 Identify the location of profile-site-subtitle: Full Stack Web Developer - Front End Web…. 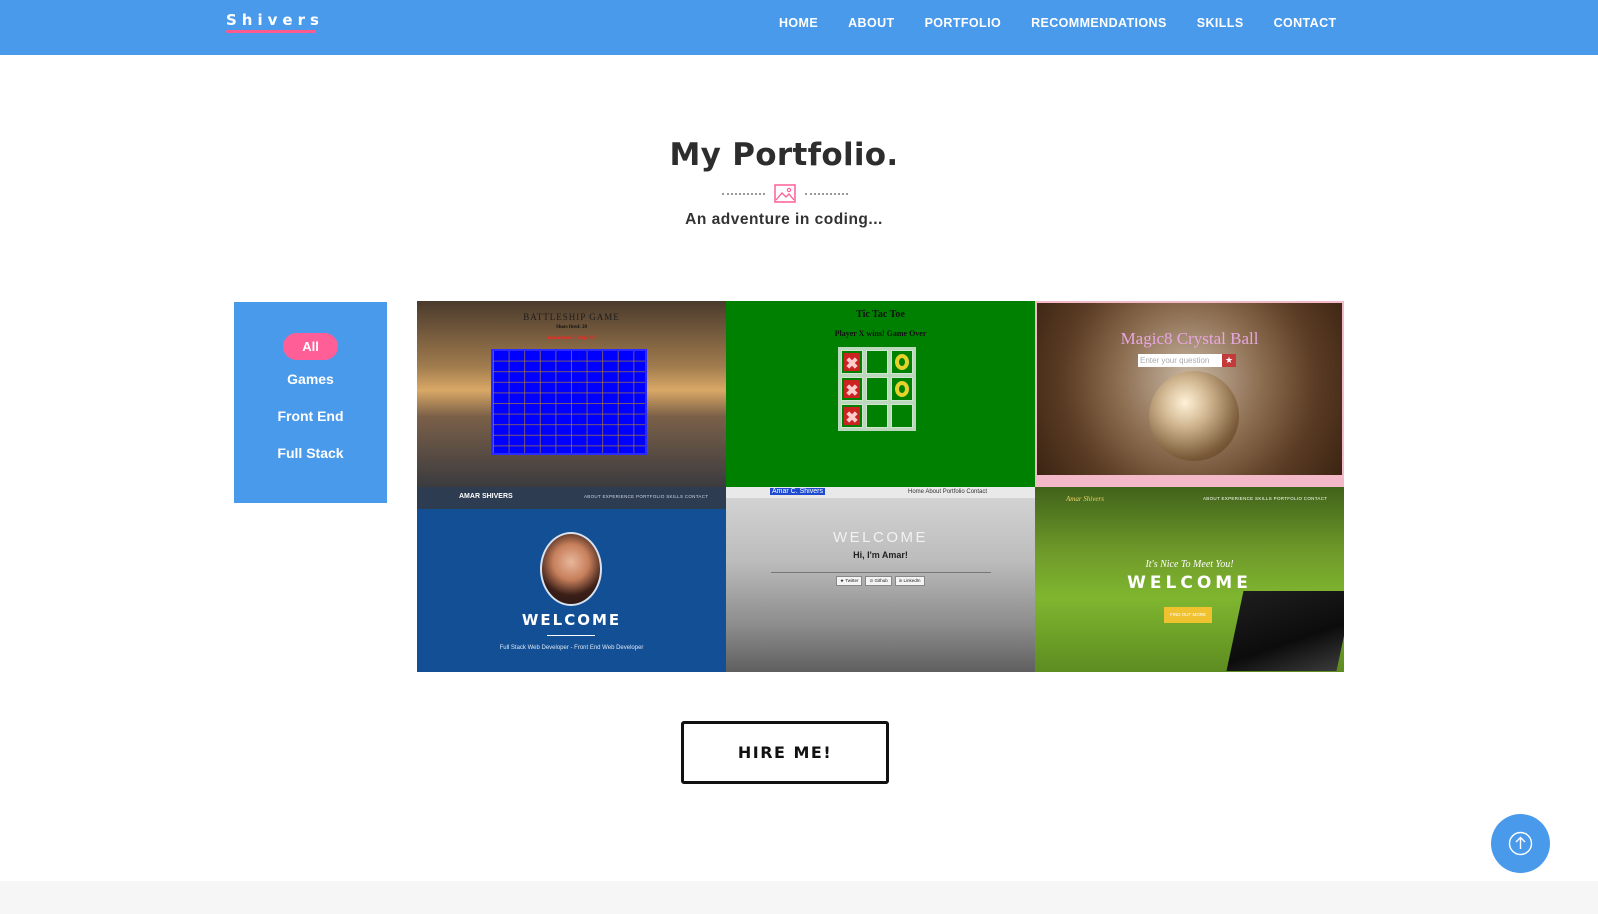
(571, 648).